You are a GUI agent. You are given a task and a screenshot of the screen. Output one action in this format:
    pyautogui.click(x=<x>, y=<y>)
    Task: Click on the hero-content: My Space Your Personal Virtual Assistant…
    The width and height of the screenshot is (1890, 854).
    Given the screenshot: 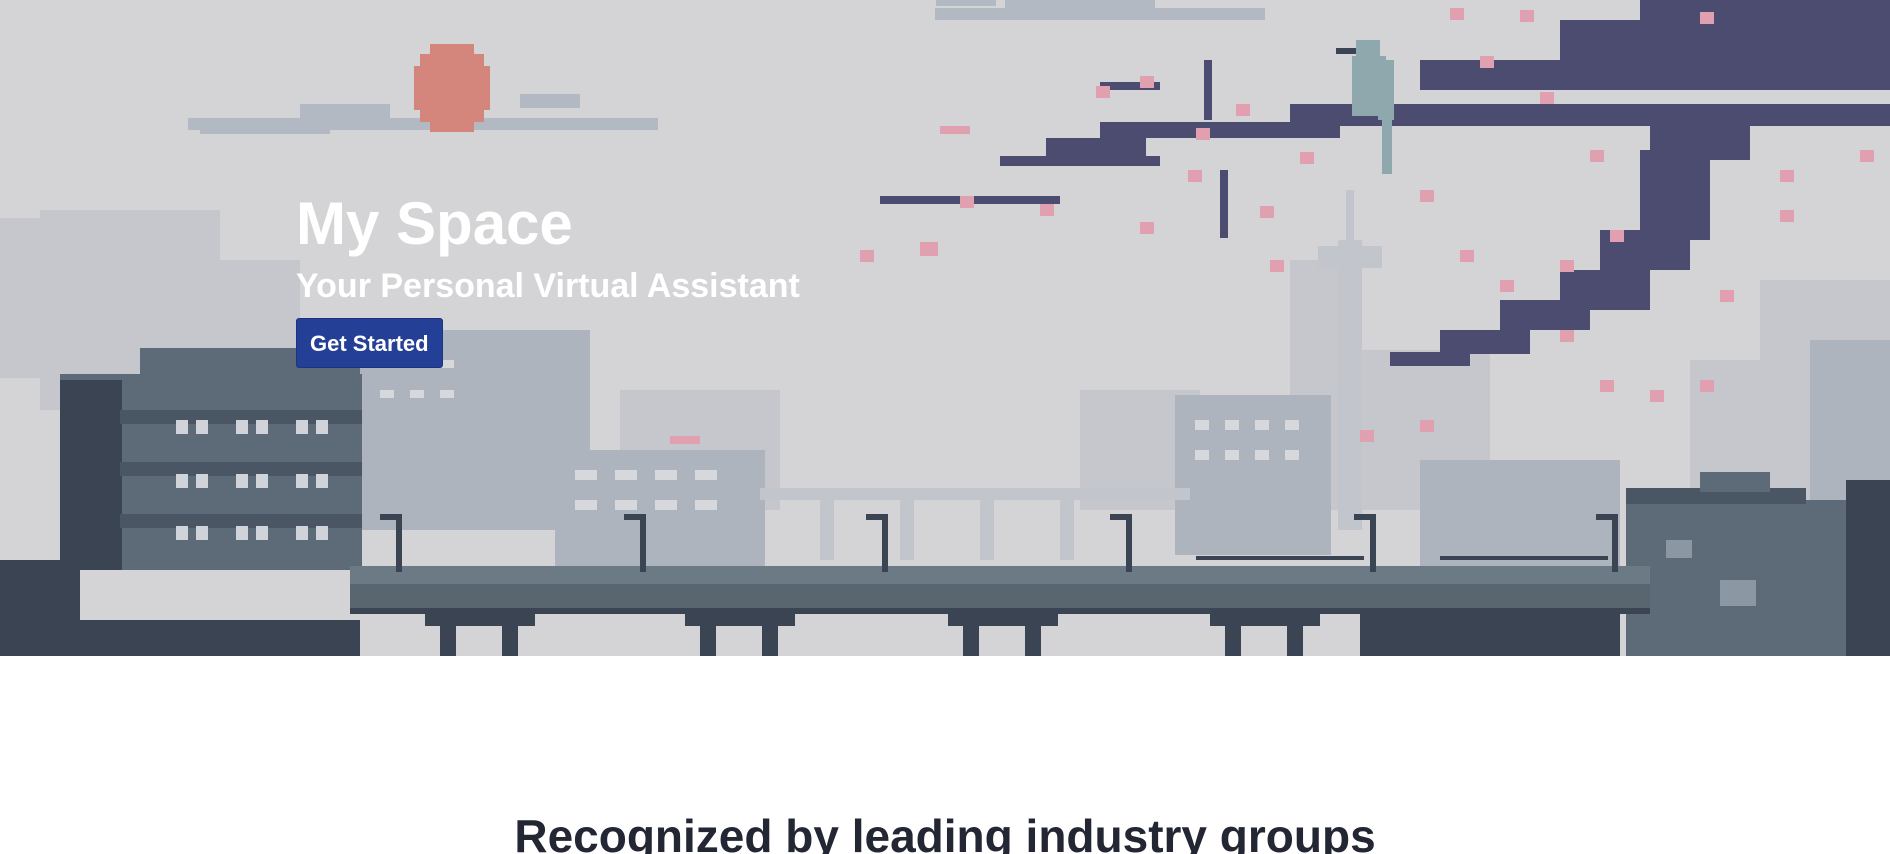 What is the action you would take?
    pyautogui.click(x=616, y=288)
    